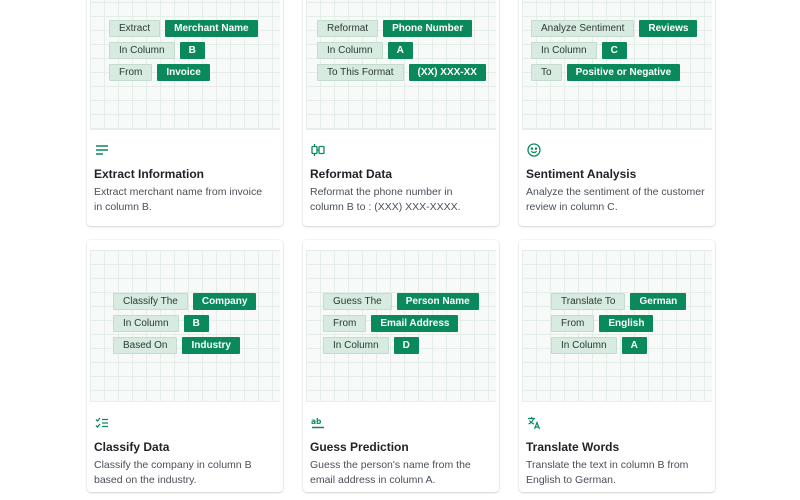  I want to click on chip-value: Industry, so click(211, 345).